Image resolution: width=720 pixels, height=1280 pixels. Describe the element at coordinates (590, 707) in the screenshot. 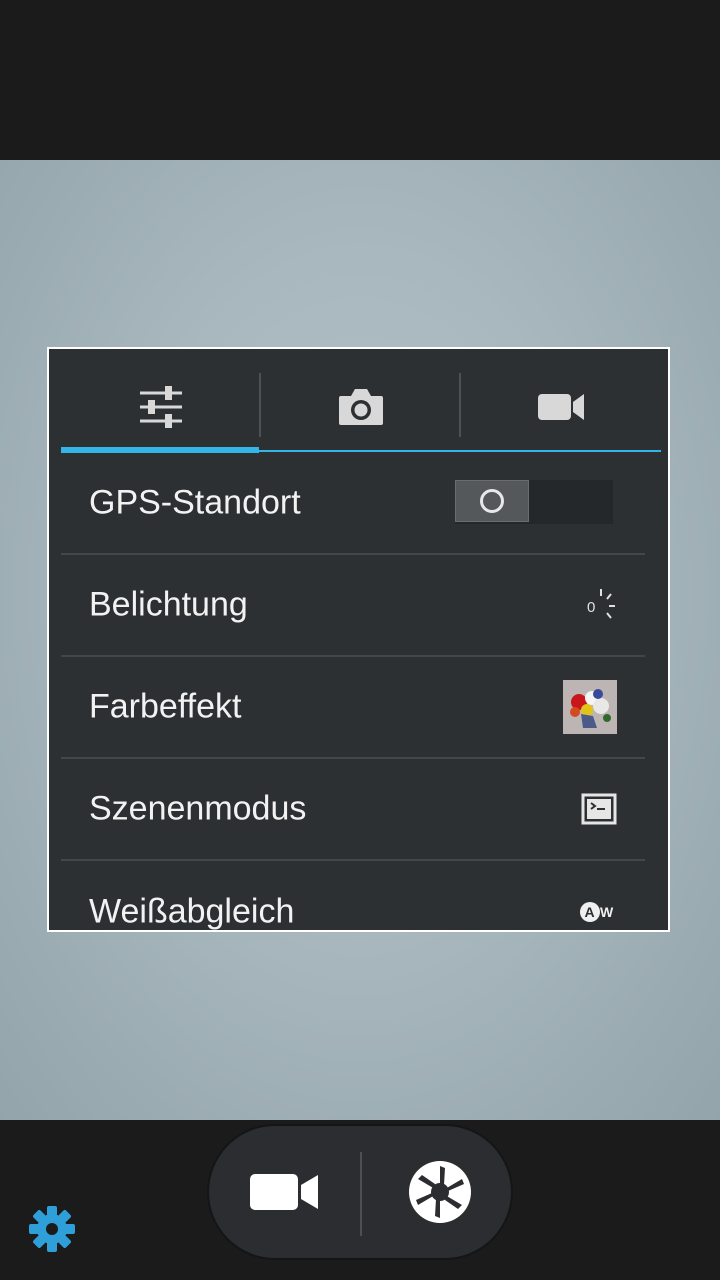

I see `color-effect-thumbnail` at that location.